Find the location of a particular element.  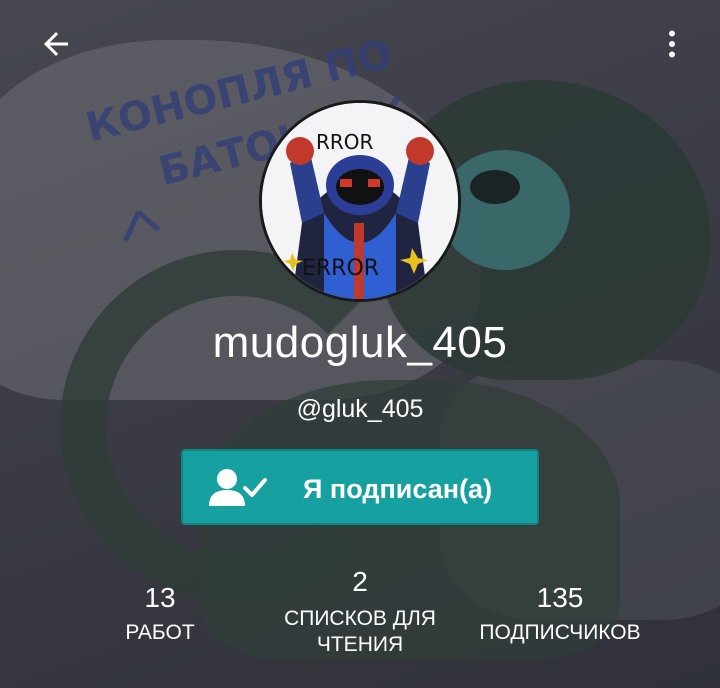

stat-reading-lists-value: 2 is located at coordinates (360, 581).